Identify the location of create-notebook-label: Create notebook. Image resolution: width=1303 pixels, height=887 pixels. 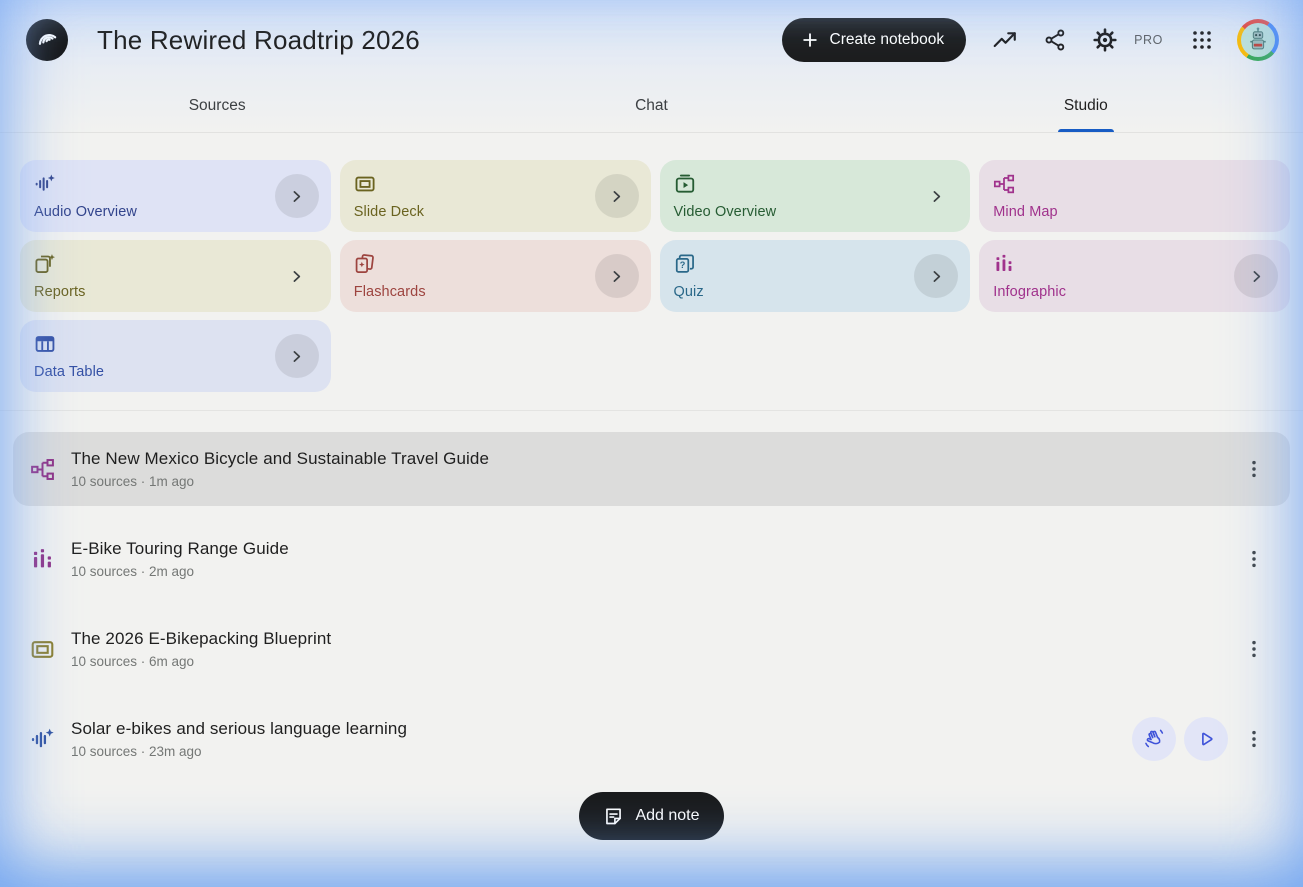
(887, 39).